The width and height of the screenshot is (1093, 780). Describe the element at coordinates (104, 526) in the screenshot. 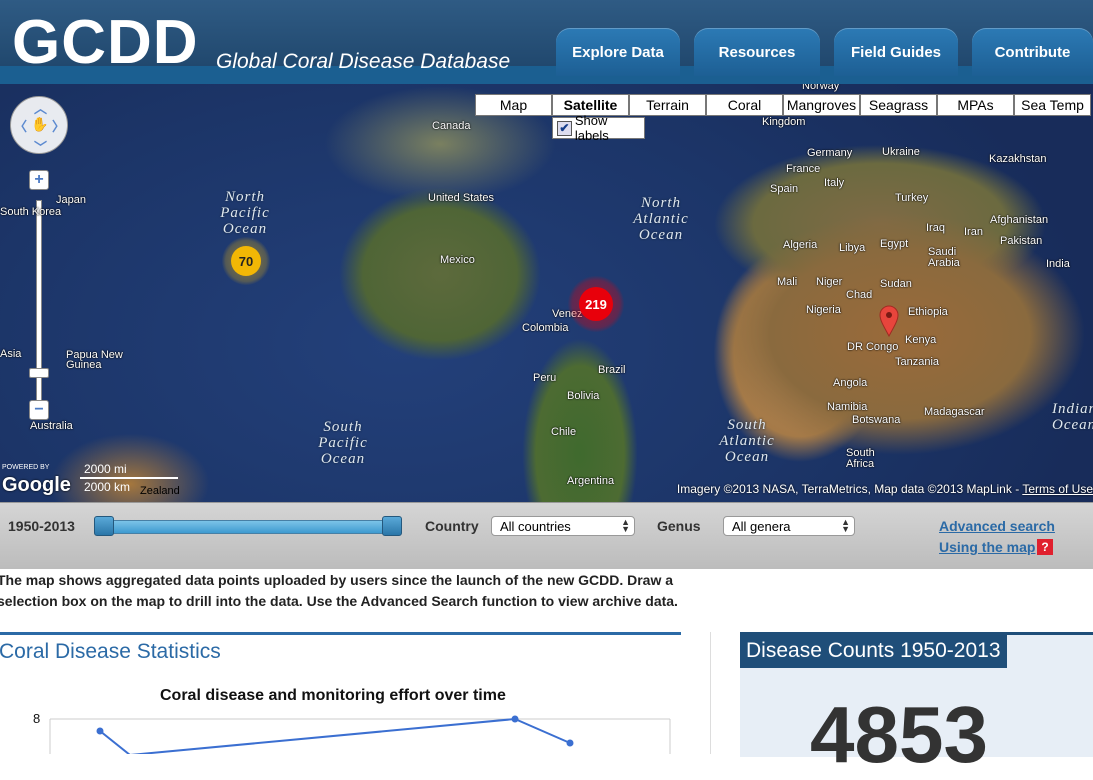

I see `date-range-start-handle` at that location.